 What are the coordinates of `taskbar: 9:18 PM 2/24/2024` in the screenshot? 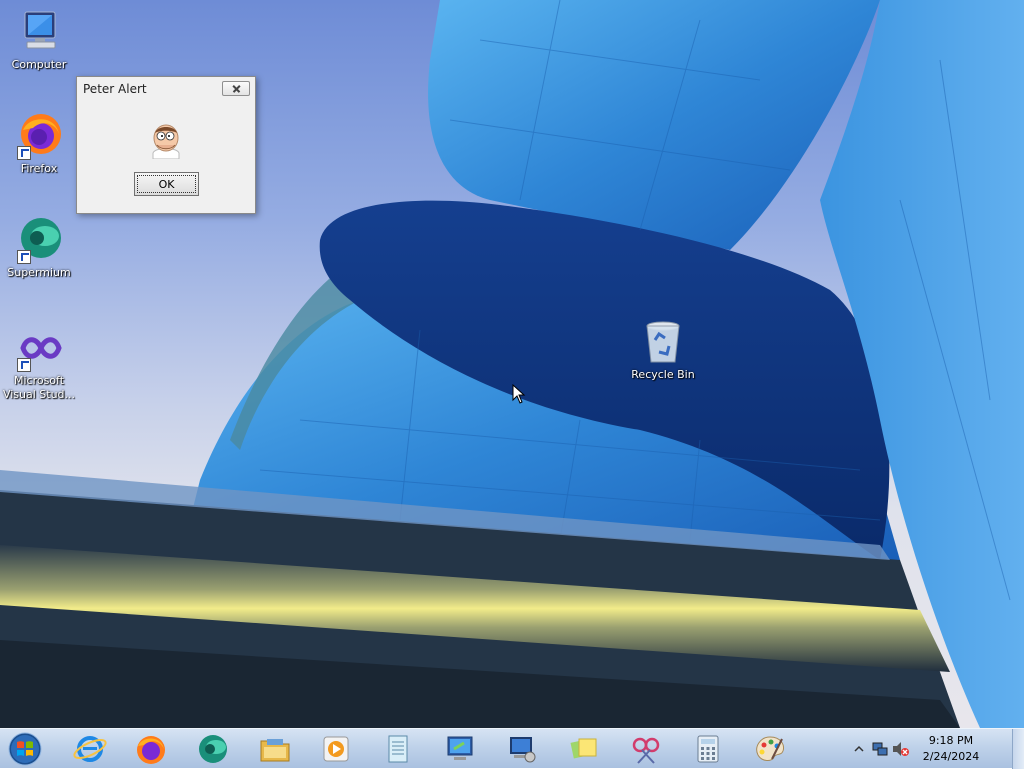 It's located at (512, 748).